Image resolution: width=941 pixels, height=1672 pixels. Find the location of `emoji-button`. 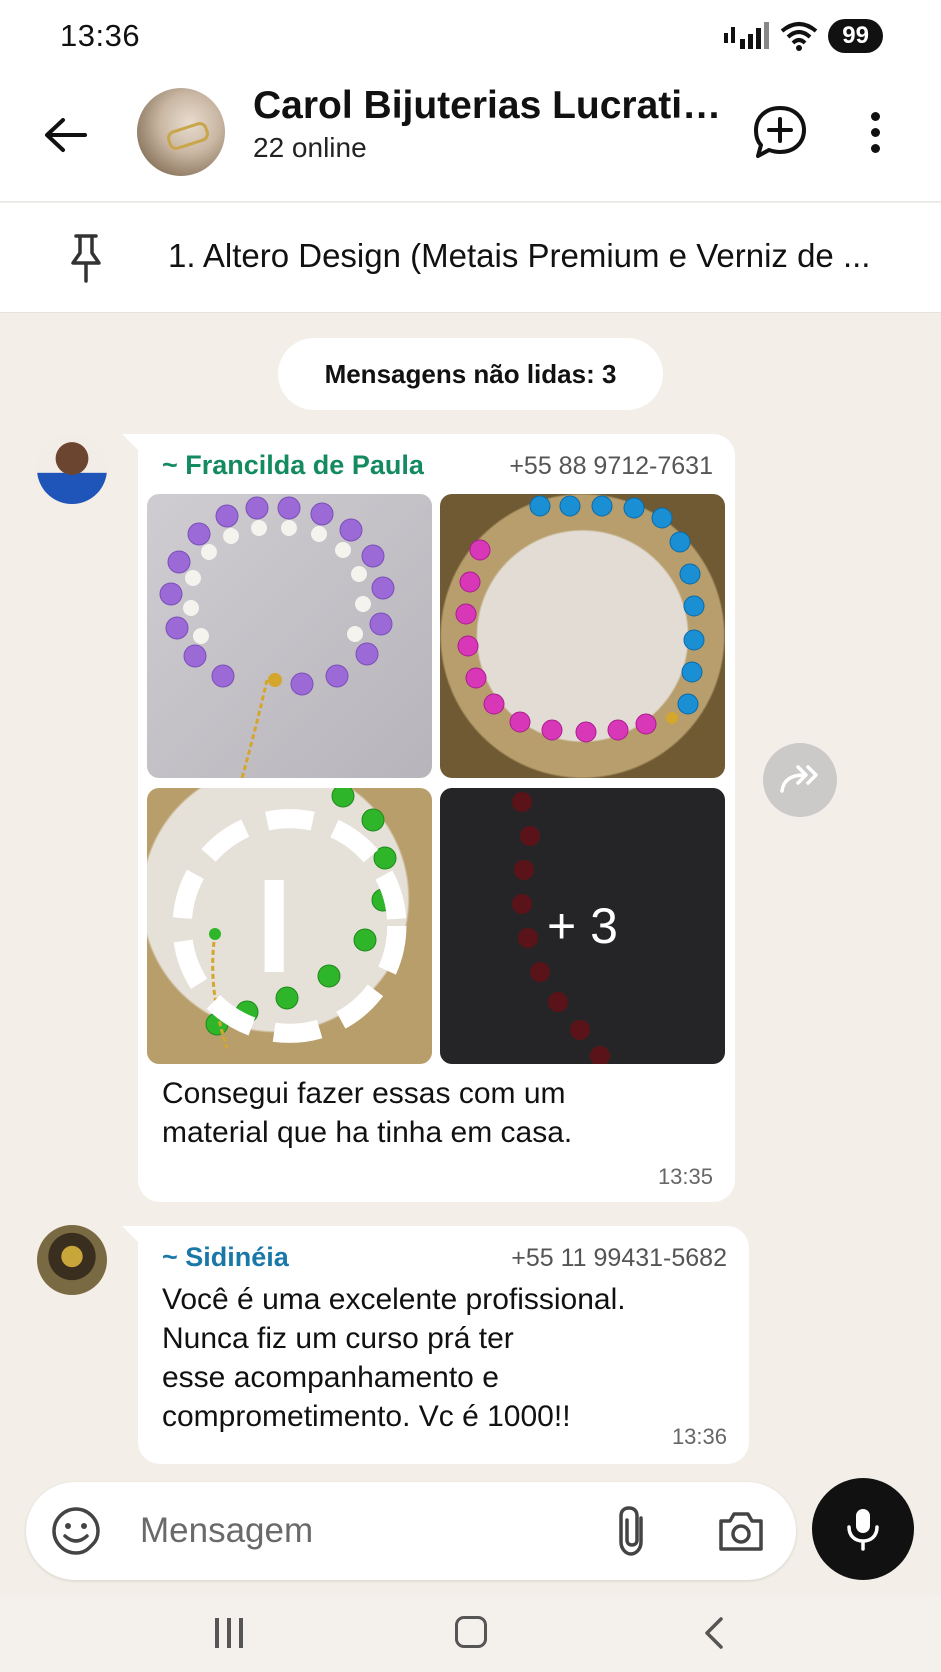

emoji-button is located at coordinates (76, 1531).